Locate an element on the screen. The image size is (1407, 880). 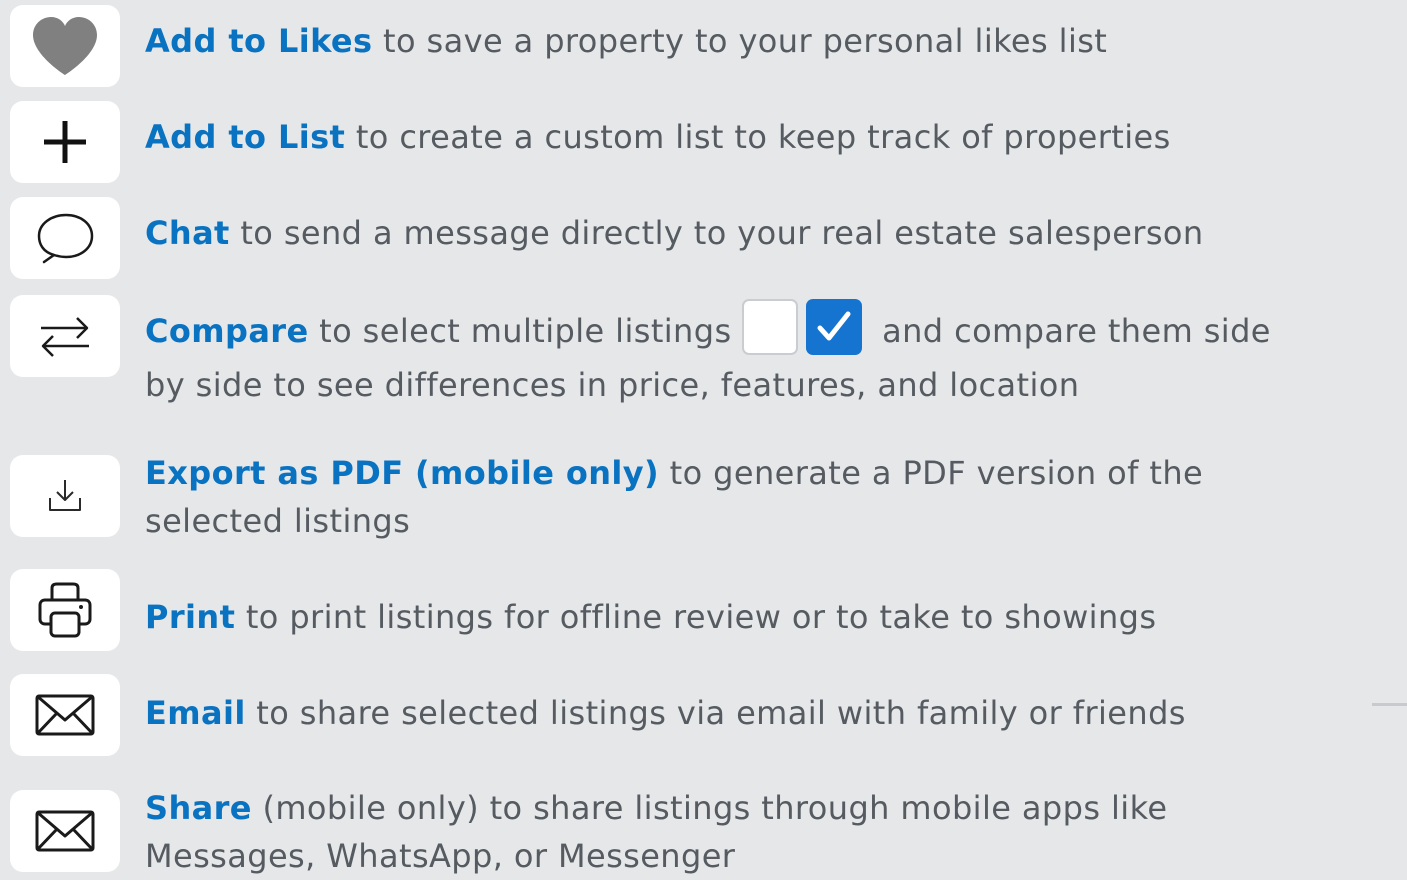
compare-keyword: Compare is located at coordinates (227, 331).